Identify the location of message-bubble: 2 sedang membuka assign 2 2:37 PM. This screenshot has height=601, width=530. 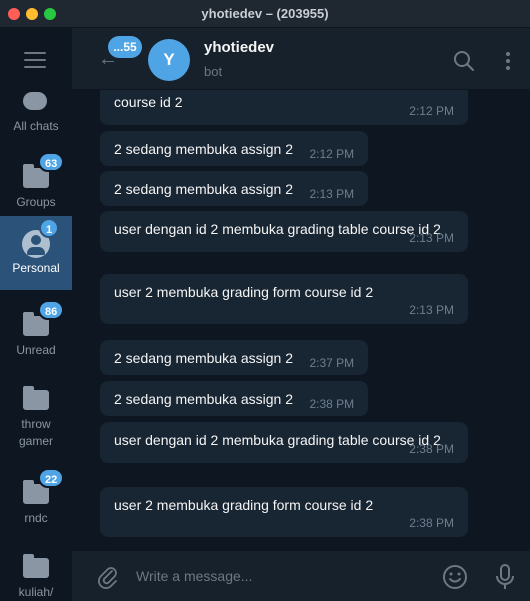
(234, 357).